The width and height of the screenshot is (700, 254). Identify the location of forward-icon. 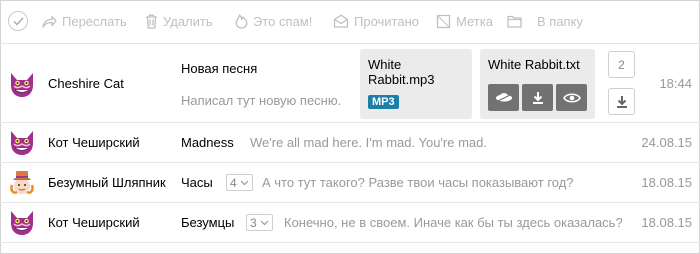
(49, 21).